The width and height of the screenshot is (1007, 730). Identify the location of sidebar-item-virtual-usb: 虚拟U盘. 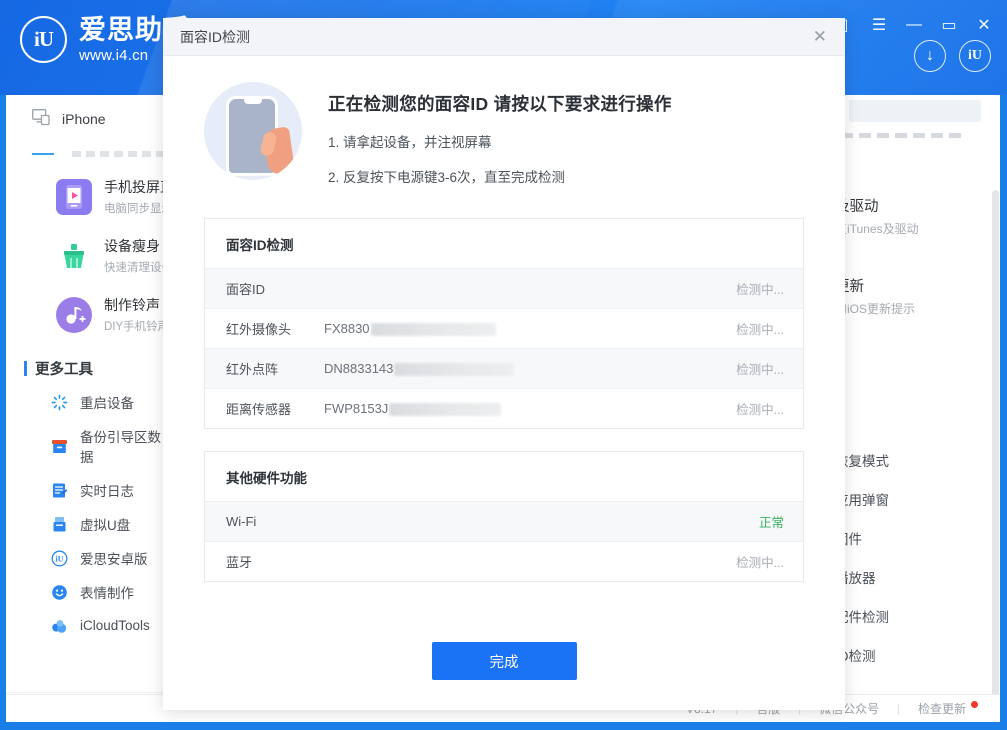
(87, 524).